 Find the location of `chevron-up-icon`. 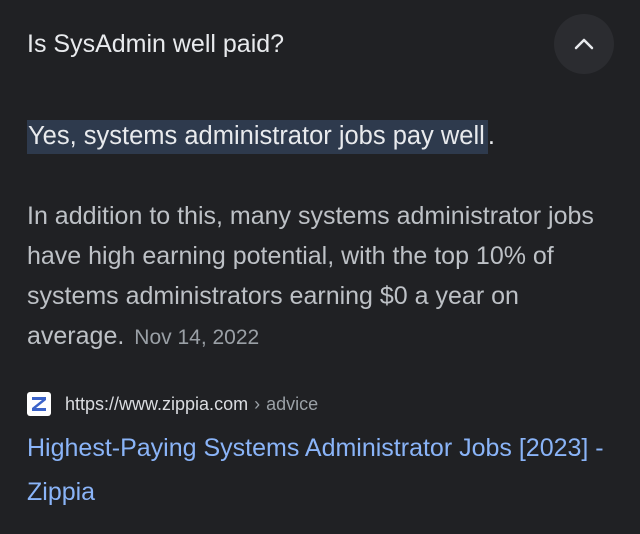

chevron-up-icon is located at coordinates (584, 44).